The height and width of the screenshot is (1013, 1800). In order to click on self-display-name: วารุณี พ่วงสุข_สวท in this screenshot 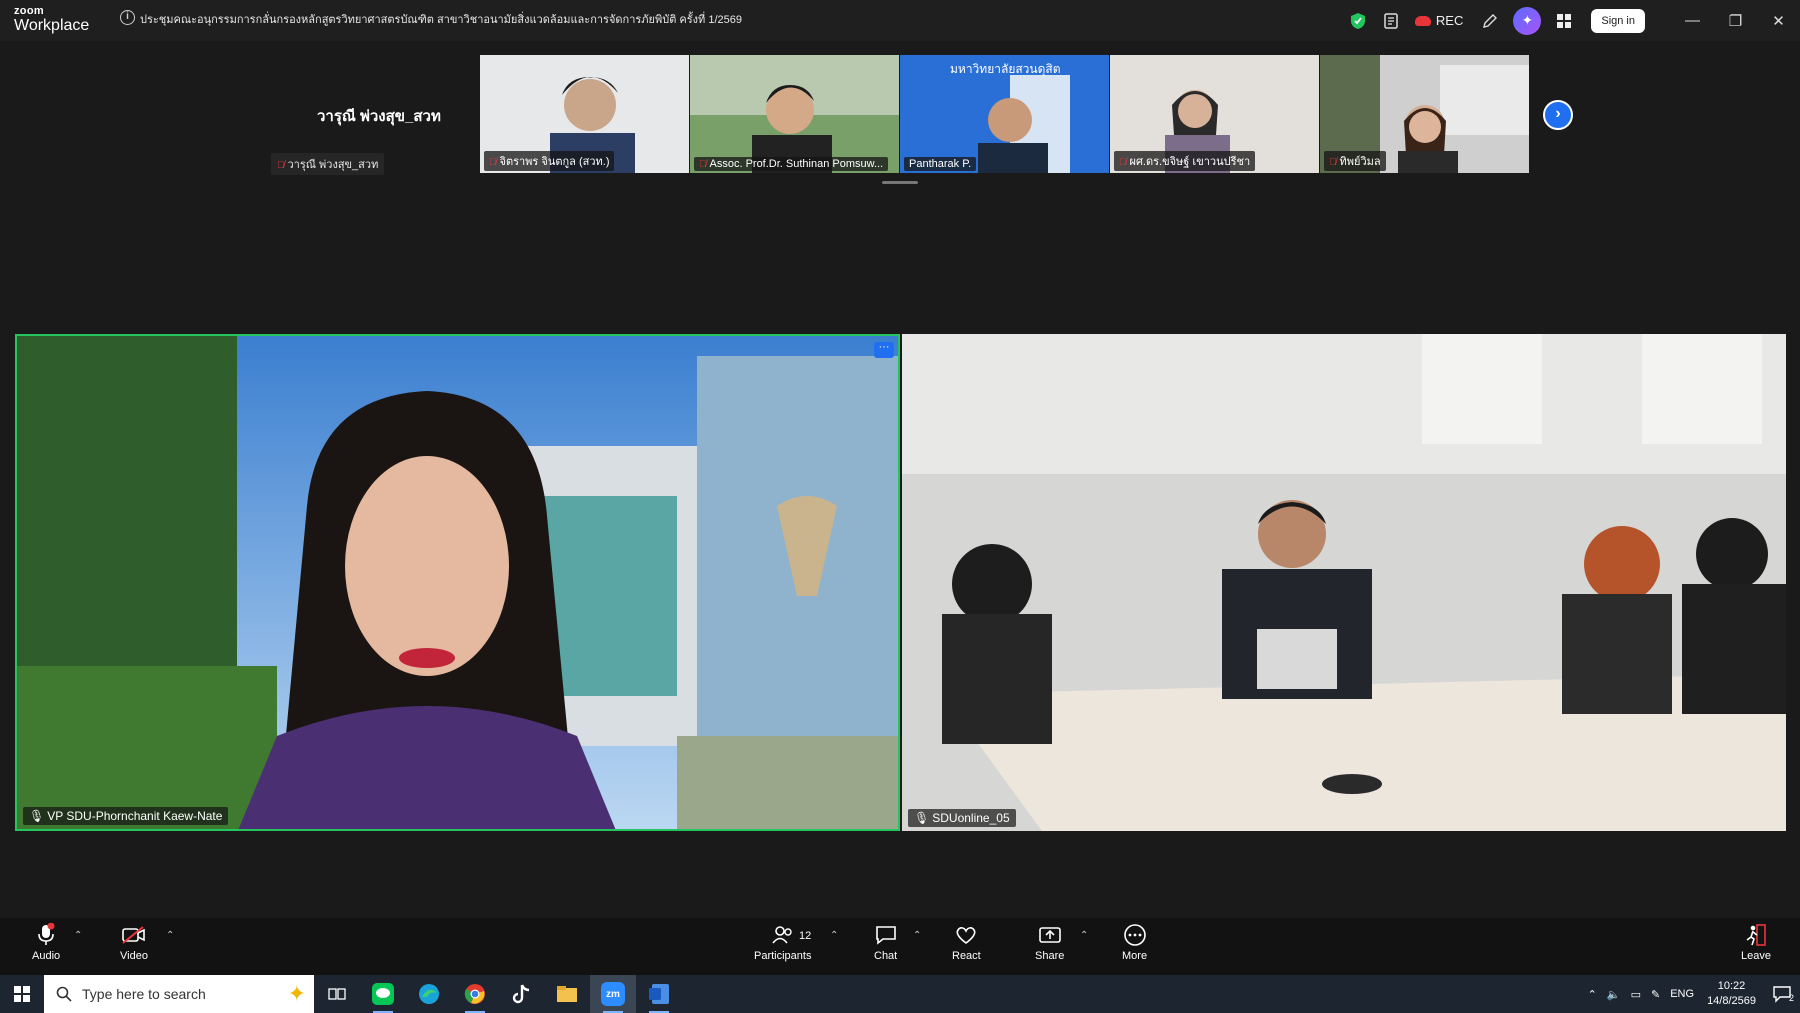, I will do `click(379, 116)`.